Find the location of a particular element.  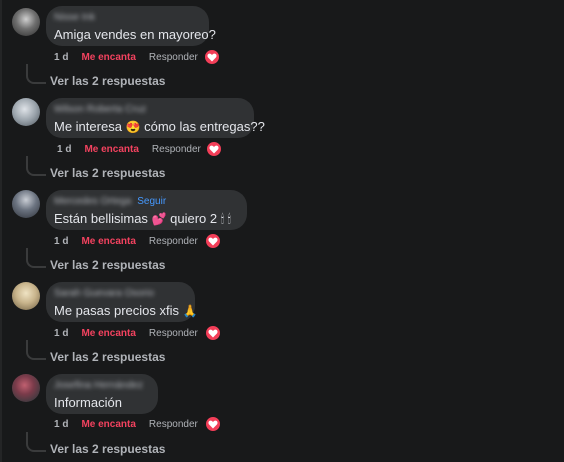

follow-button: Seguir is located at coordinates (151, 202).